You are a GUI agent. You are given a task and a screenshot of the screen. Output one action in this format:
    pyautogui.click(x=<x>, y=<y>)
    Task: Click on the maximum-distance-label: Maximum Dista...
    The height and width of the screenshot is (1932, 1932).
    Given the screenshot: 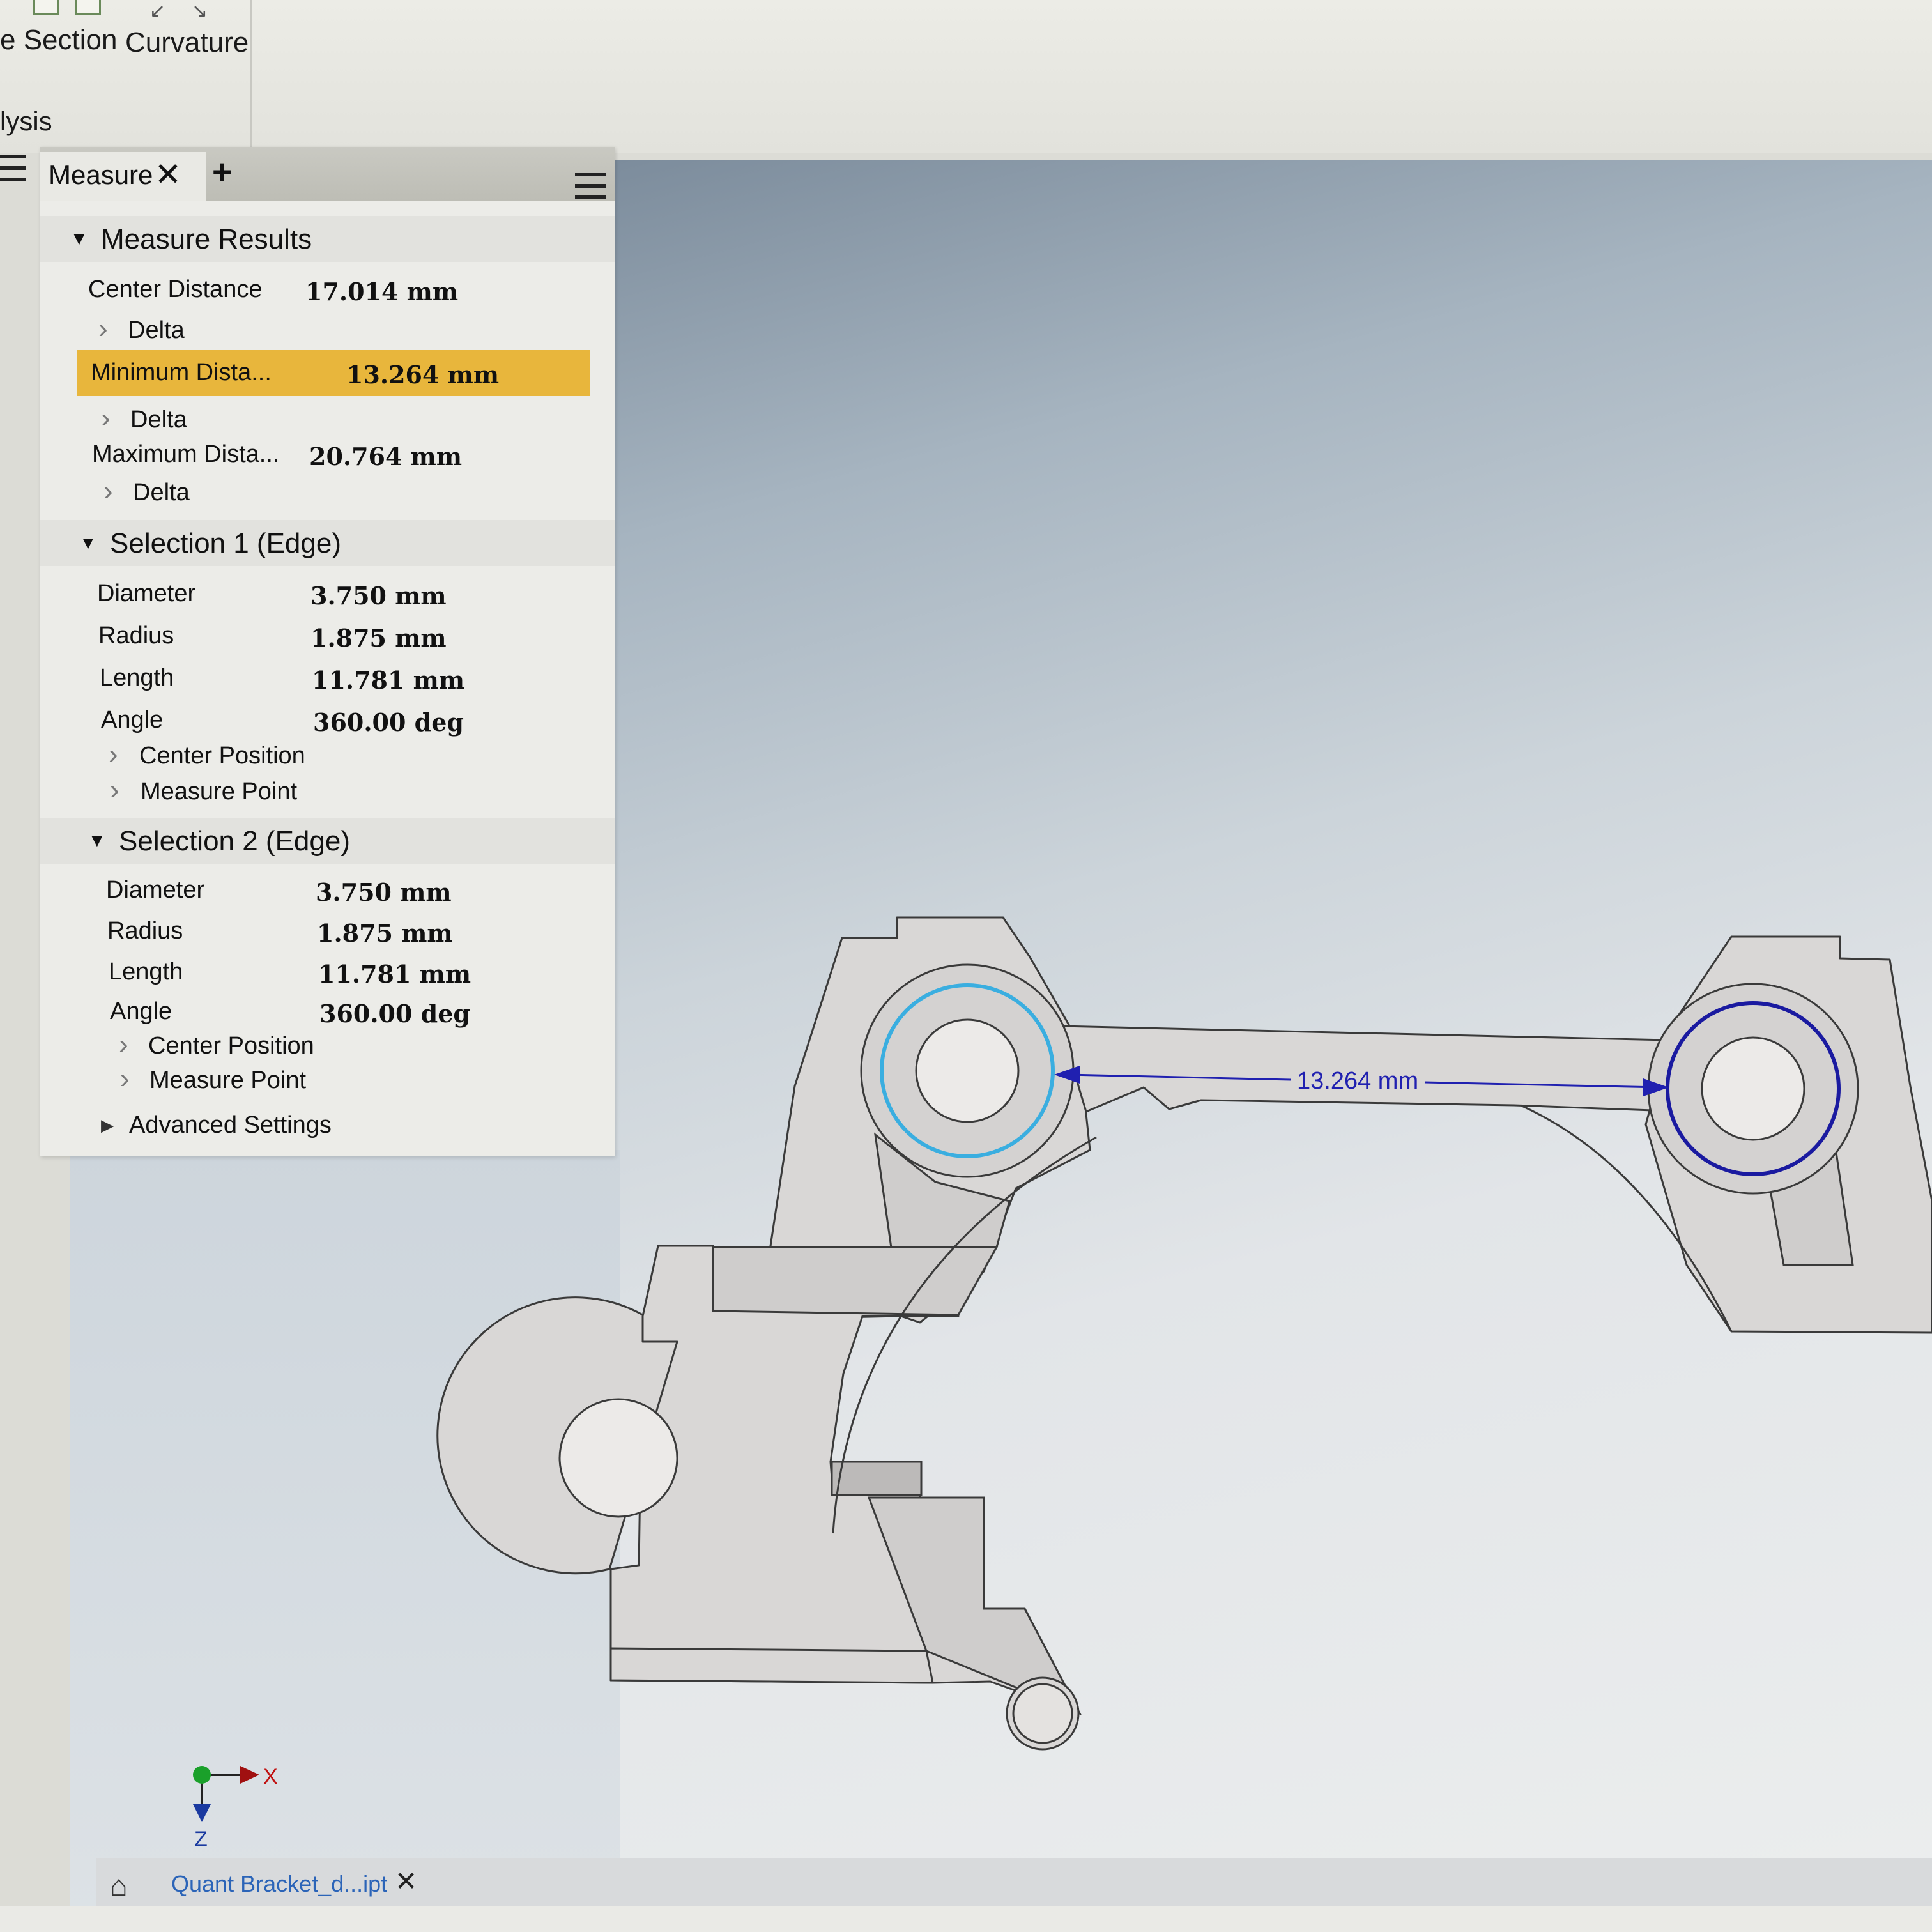 What is the action you would take?
    pyautogui.click(x=186, y=454)
    